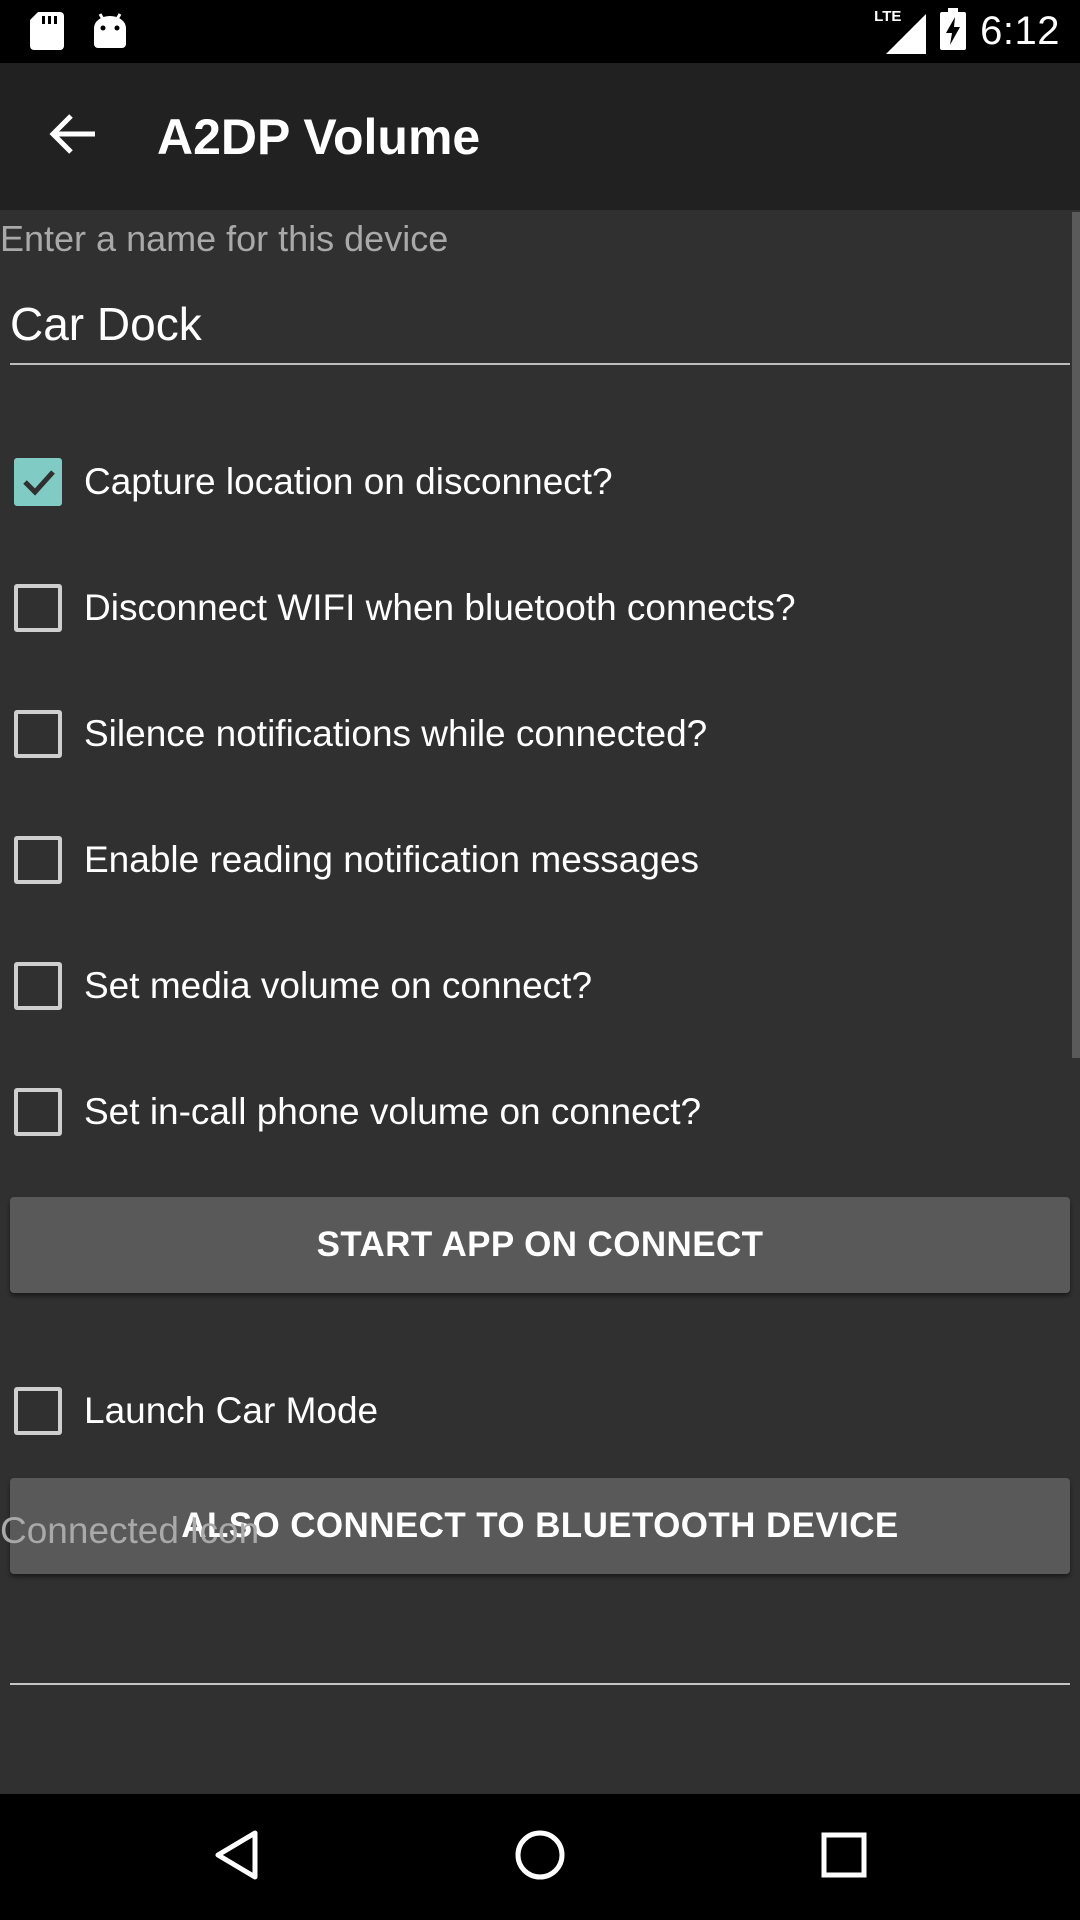 This screenshot has width=1080, height=1920. Describe the element at coordinates (38, 860) in the screenshot. I see `checkbox-read-notifications` at that location.